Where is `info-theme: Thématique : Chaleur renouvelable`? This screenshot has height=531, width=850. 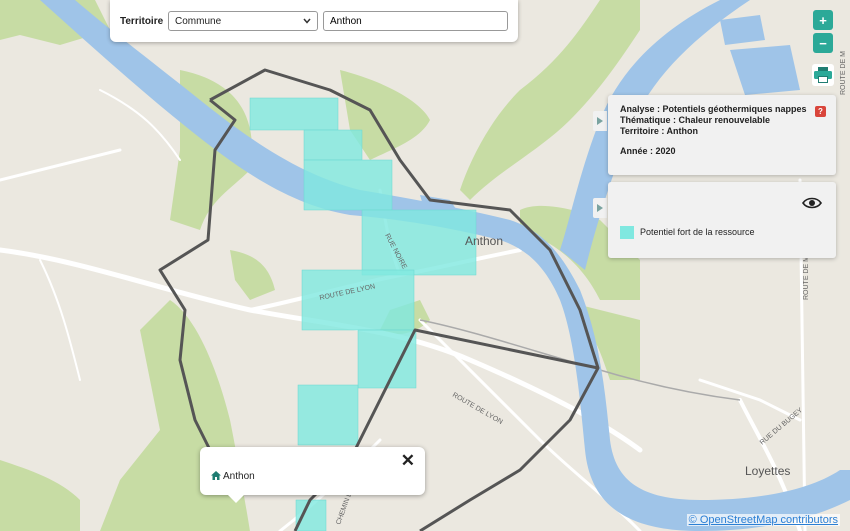 info-theme: Thématique : Chaleur renouvelable is located at coordinates (695, 120).